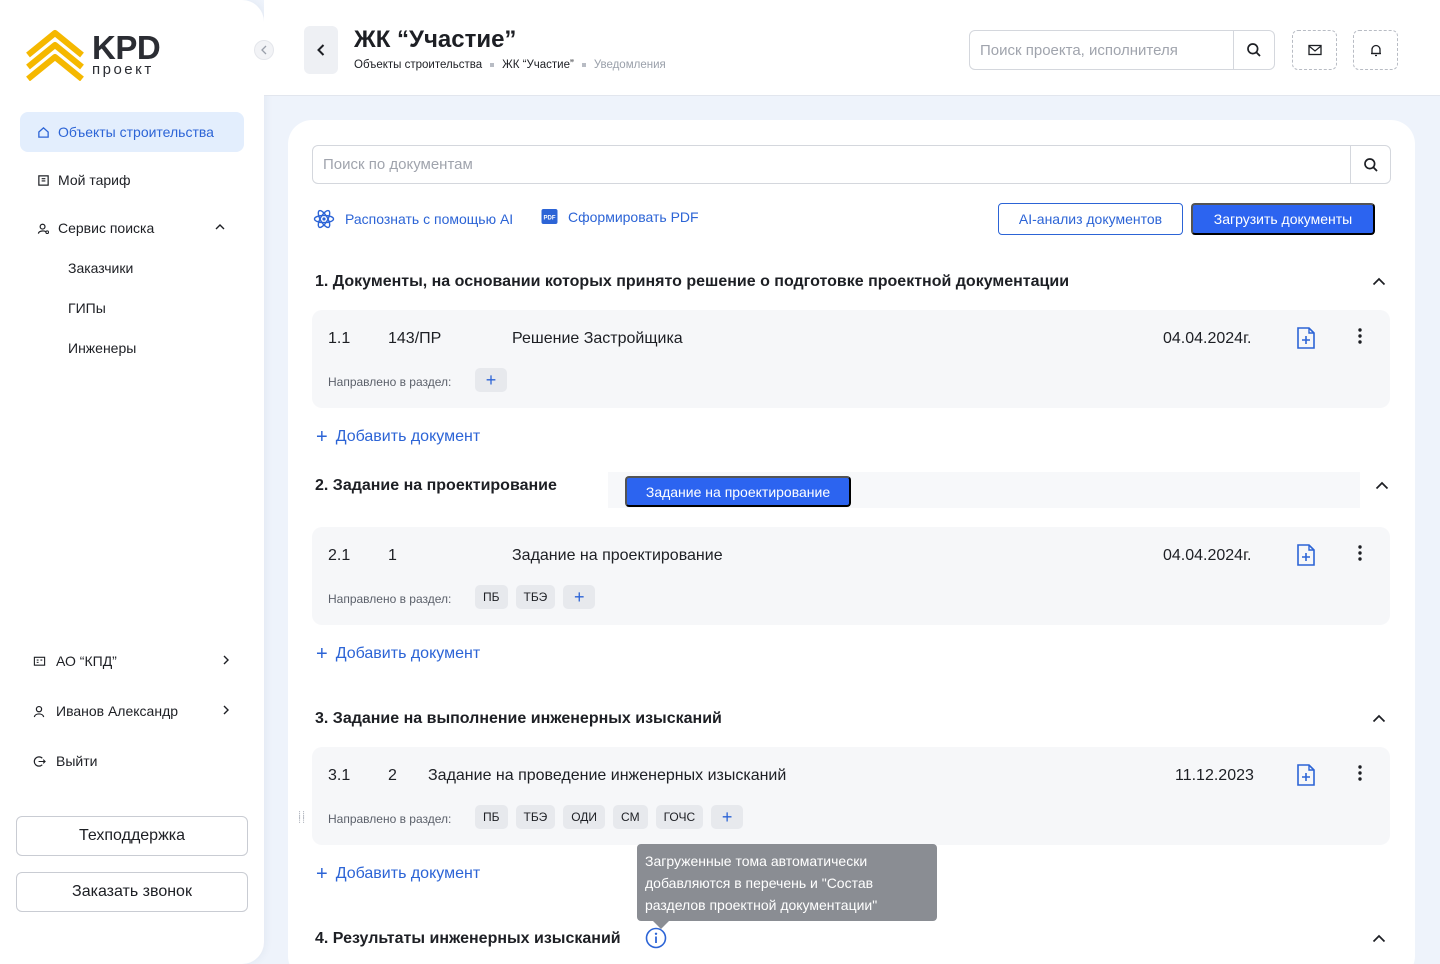 The width and height of the screenshot is (1440, 964). I want to click on sidebar-user: Иванов Александр, so click(135, 711).